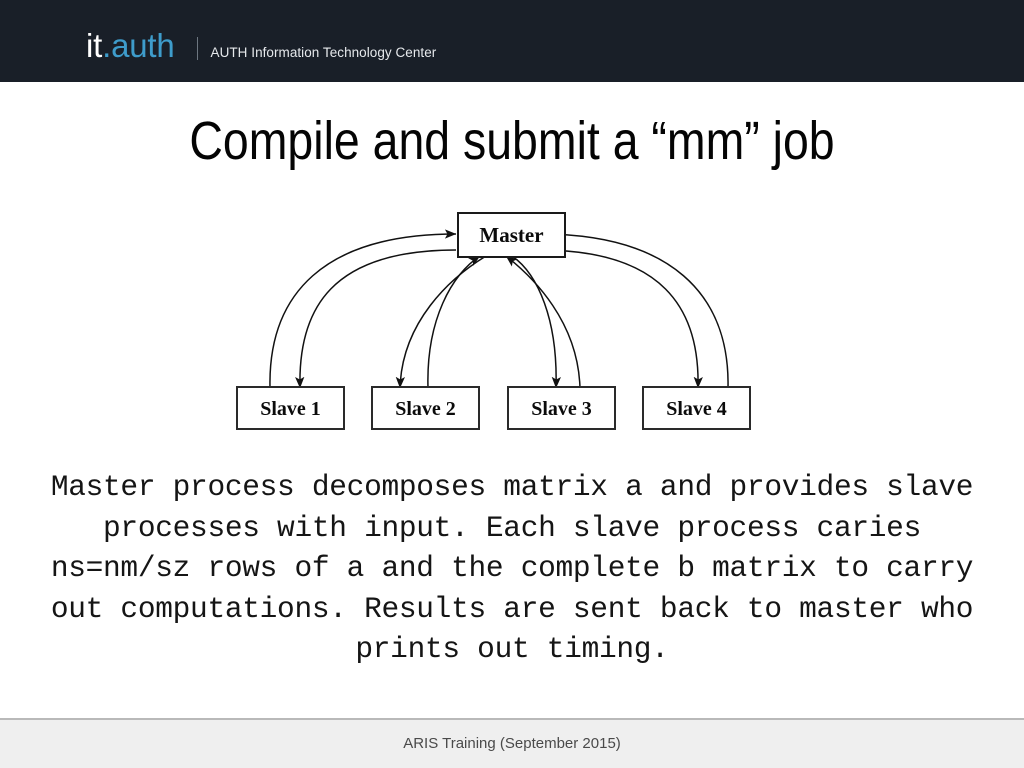 This screenshot has height=768, width=1024. I want to click on diagram-node-slave3: Slave 3, so click(561, 408).